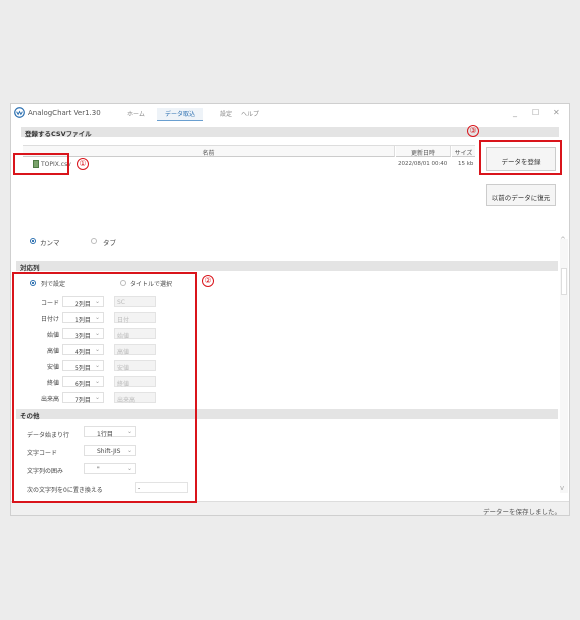 The height and width of the screenshot is (620, 580). I want to click on tab-data-import: データ取込, so click(180, 114).